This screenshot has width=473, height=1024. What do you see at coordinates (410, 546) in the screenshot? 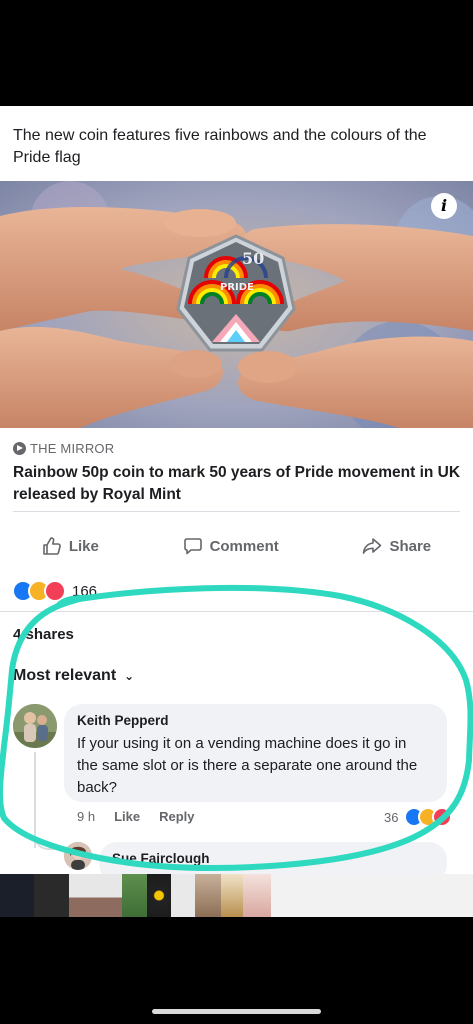
I see `share-button-label: Share` at bounding box center [410, 546].